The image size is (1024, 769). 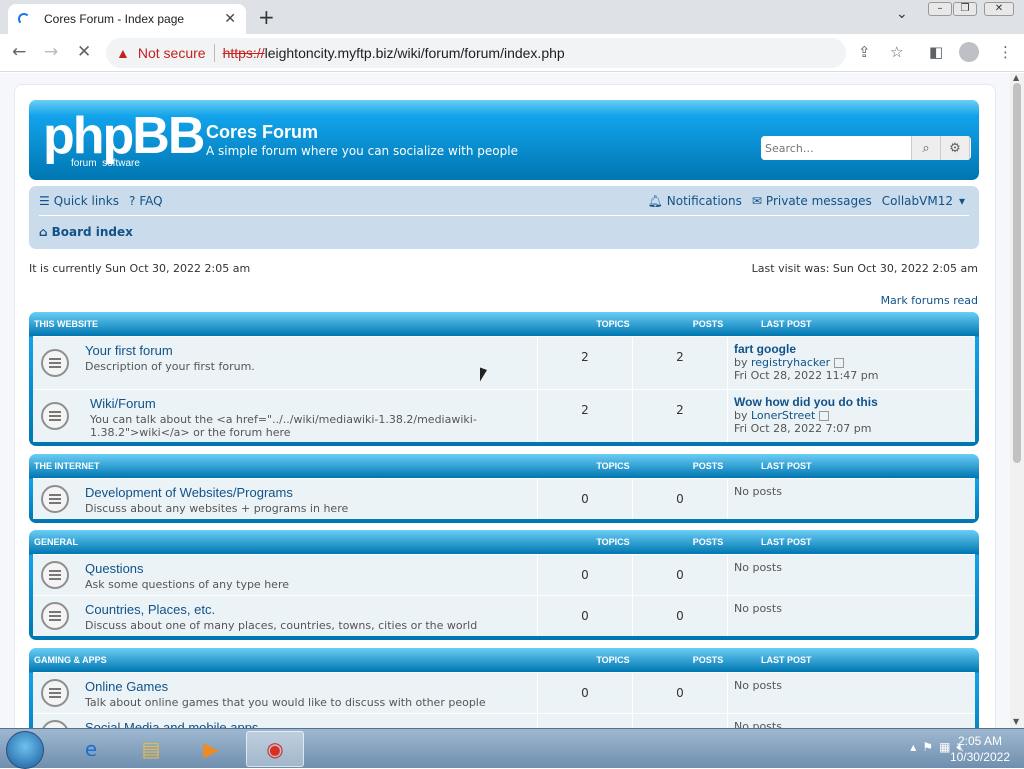 I want to click on question-circle-icon: ?, so click(x=132, y=200).